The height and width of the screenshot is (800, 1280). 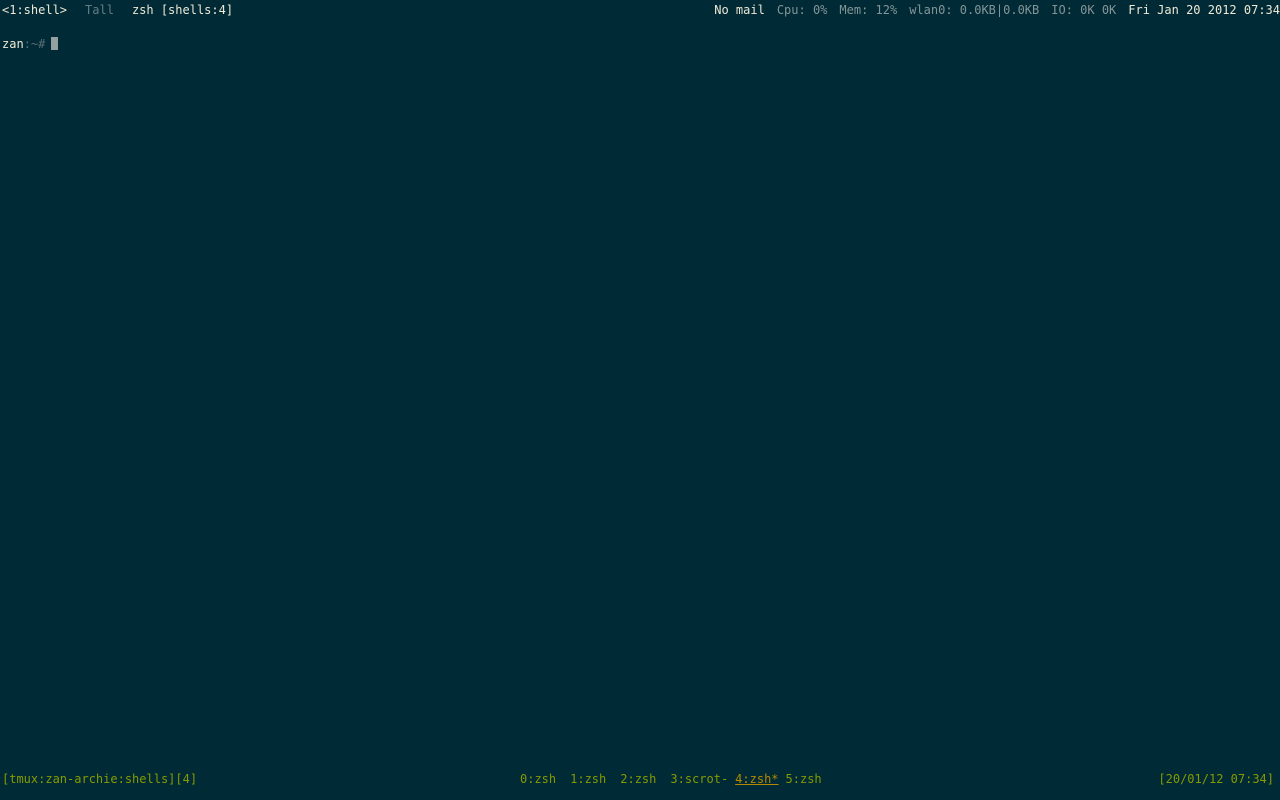 What do you see at coordinates (588, 779) in the screenshot?
I see `tmux-window-1: 1:zsh` at bounding box center [588, 779].